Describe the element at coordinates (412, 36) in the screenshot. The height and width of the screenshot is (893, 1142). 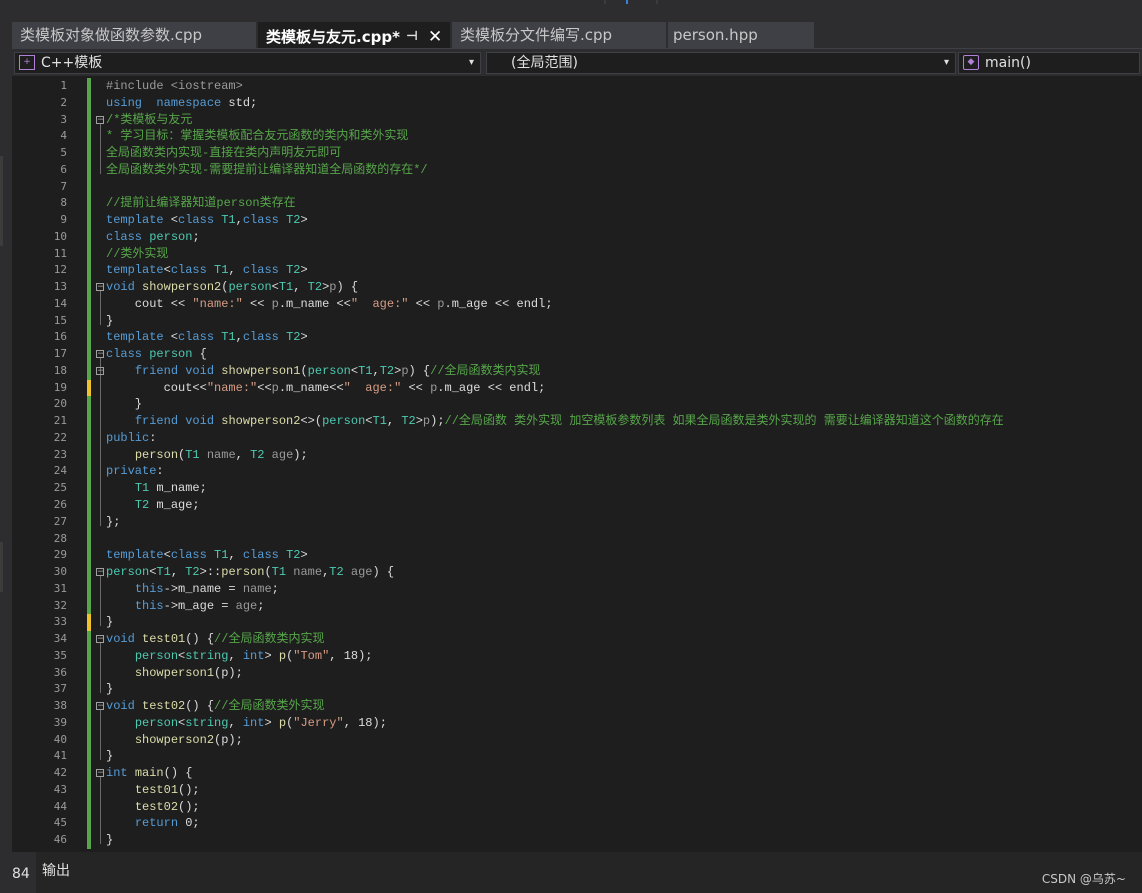
I see `pin-icon: ⊣` at that location.